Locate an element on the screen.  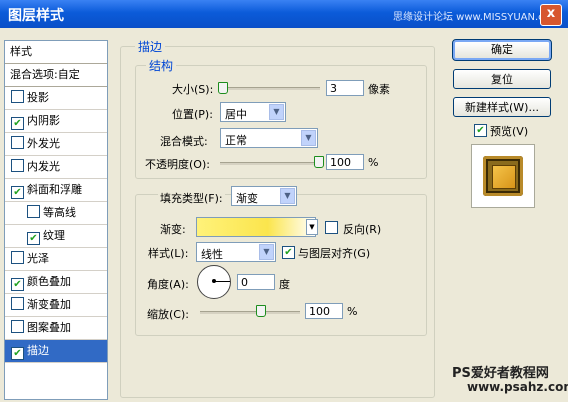
blend-mode-select: 正常 ▼ is located at coordinates (269, 138).